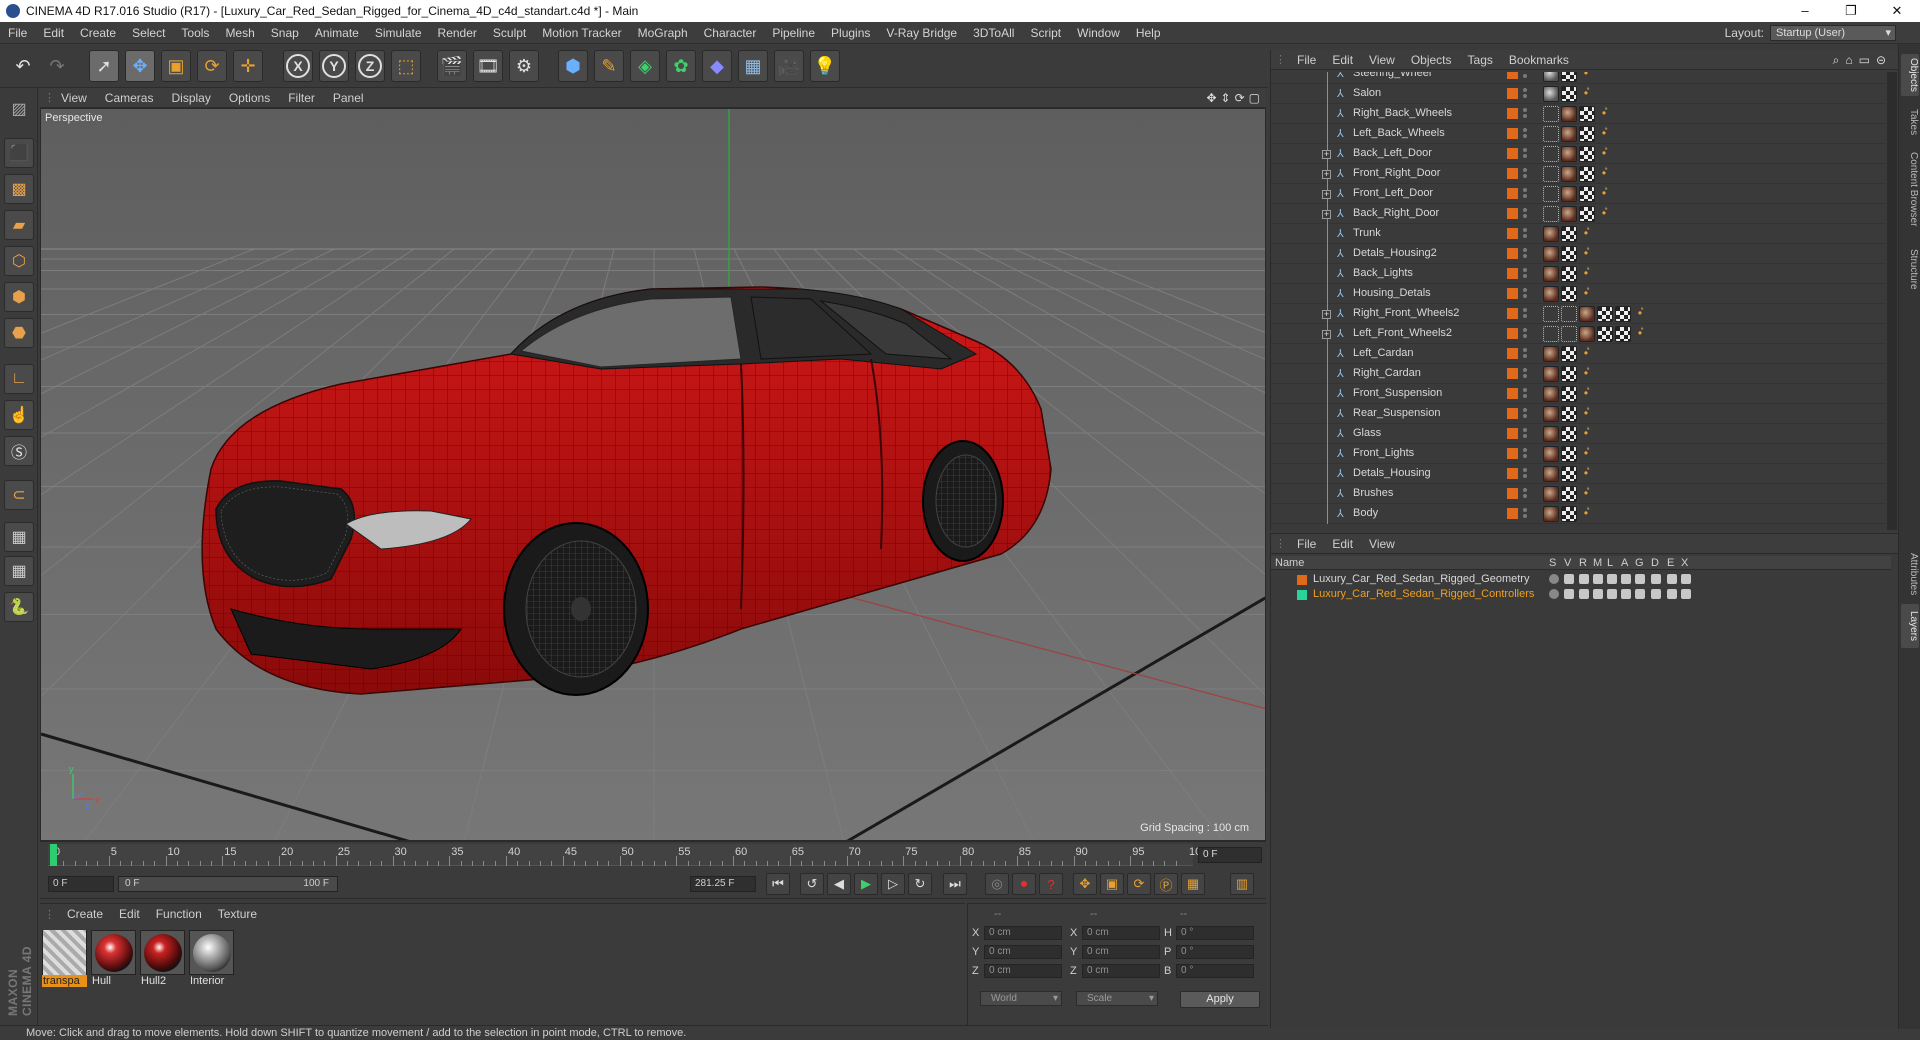 The width and height of the screenshot is (1920, 1040). Describe the element at coordinates (1254, 98) in the screenshot. I see `maximize-view-icon: ▢` at that location.